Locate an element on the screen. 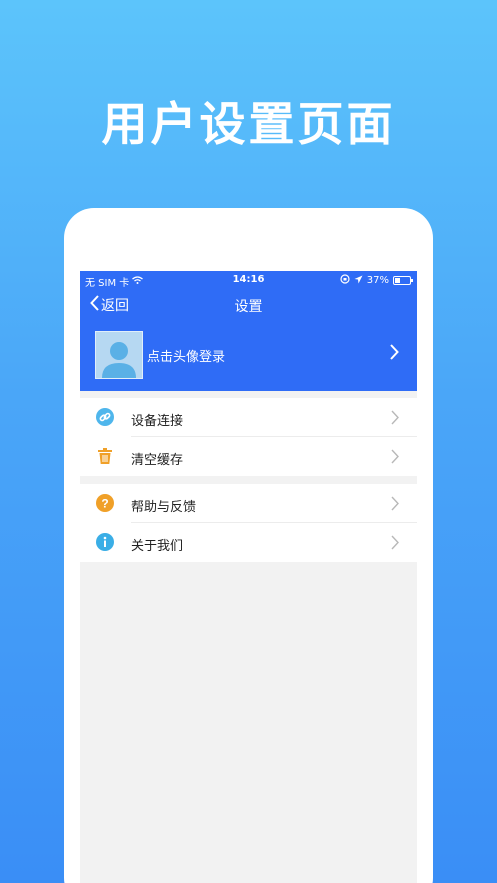 The width and height of the screenshot is (497, 883). location-icon is located at coordinates (358, 281).